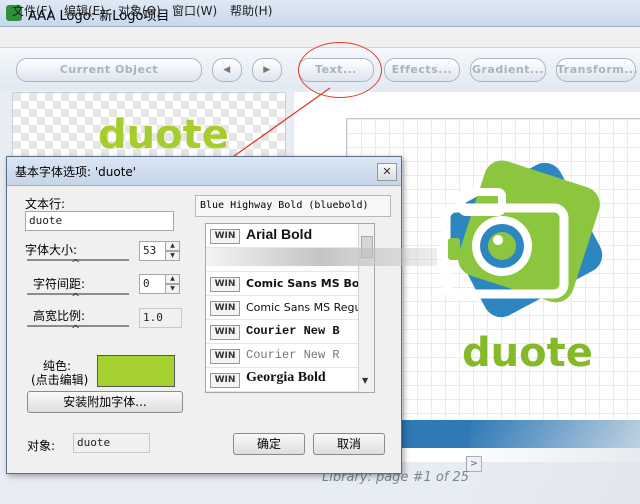 The image size is (640, 504). Describe the element at coordinates (109, 70) in the screenshot. I see `current-object-button: Current Object` at that location.